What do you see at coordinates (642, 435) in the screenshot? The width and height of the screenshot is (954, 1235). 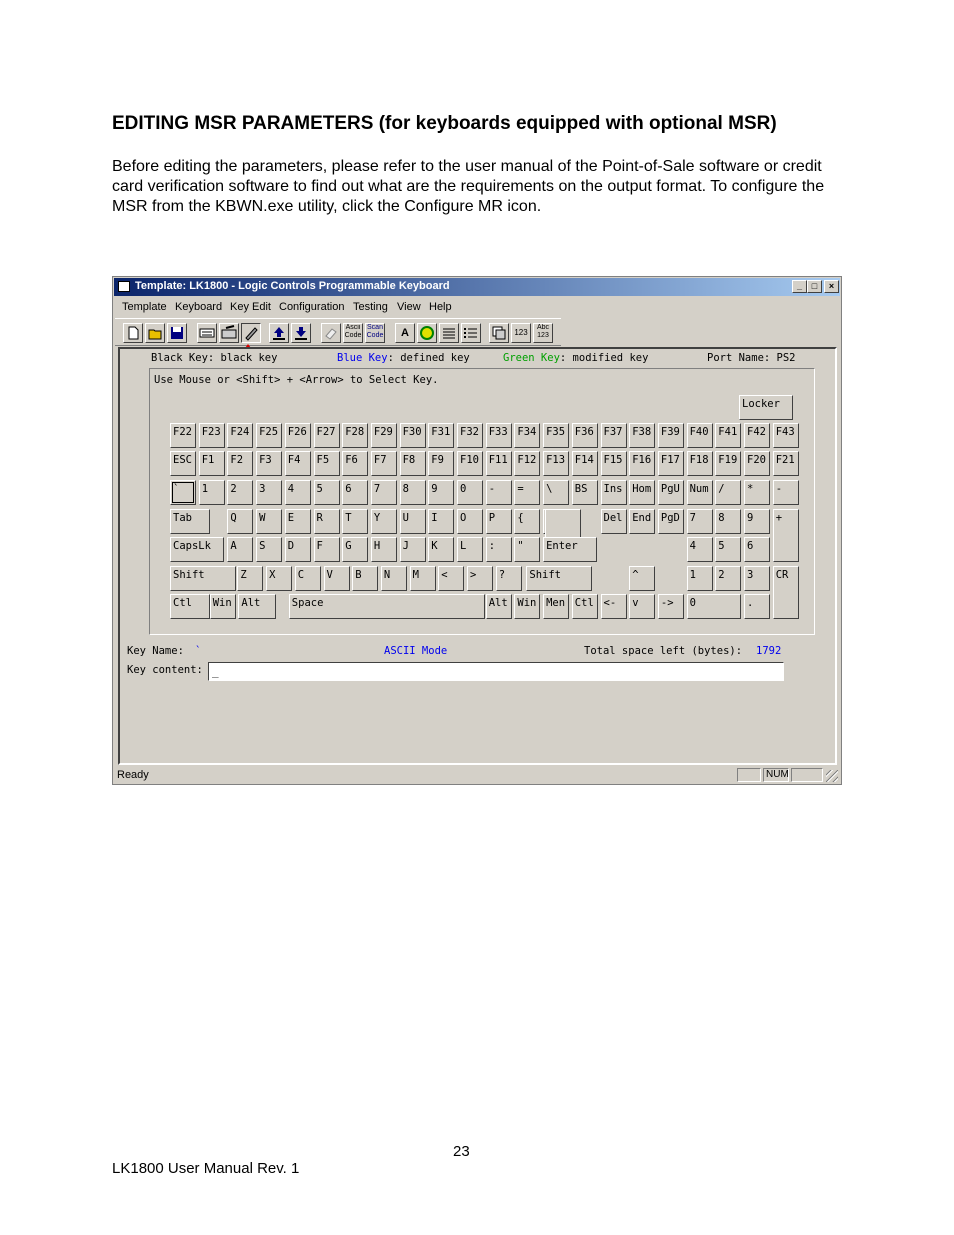 I see `key-F38: F38` at bounding box center [642, 435].